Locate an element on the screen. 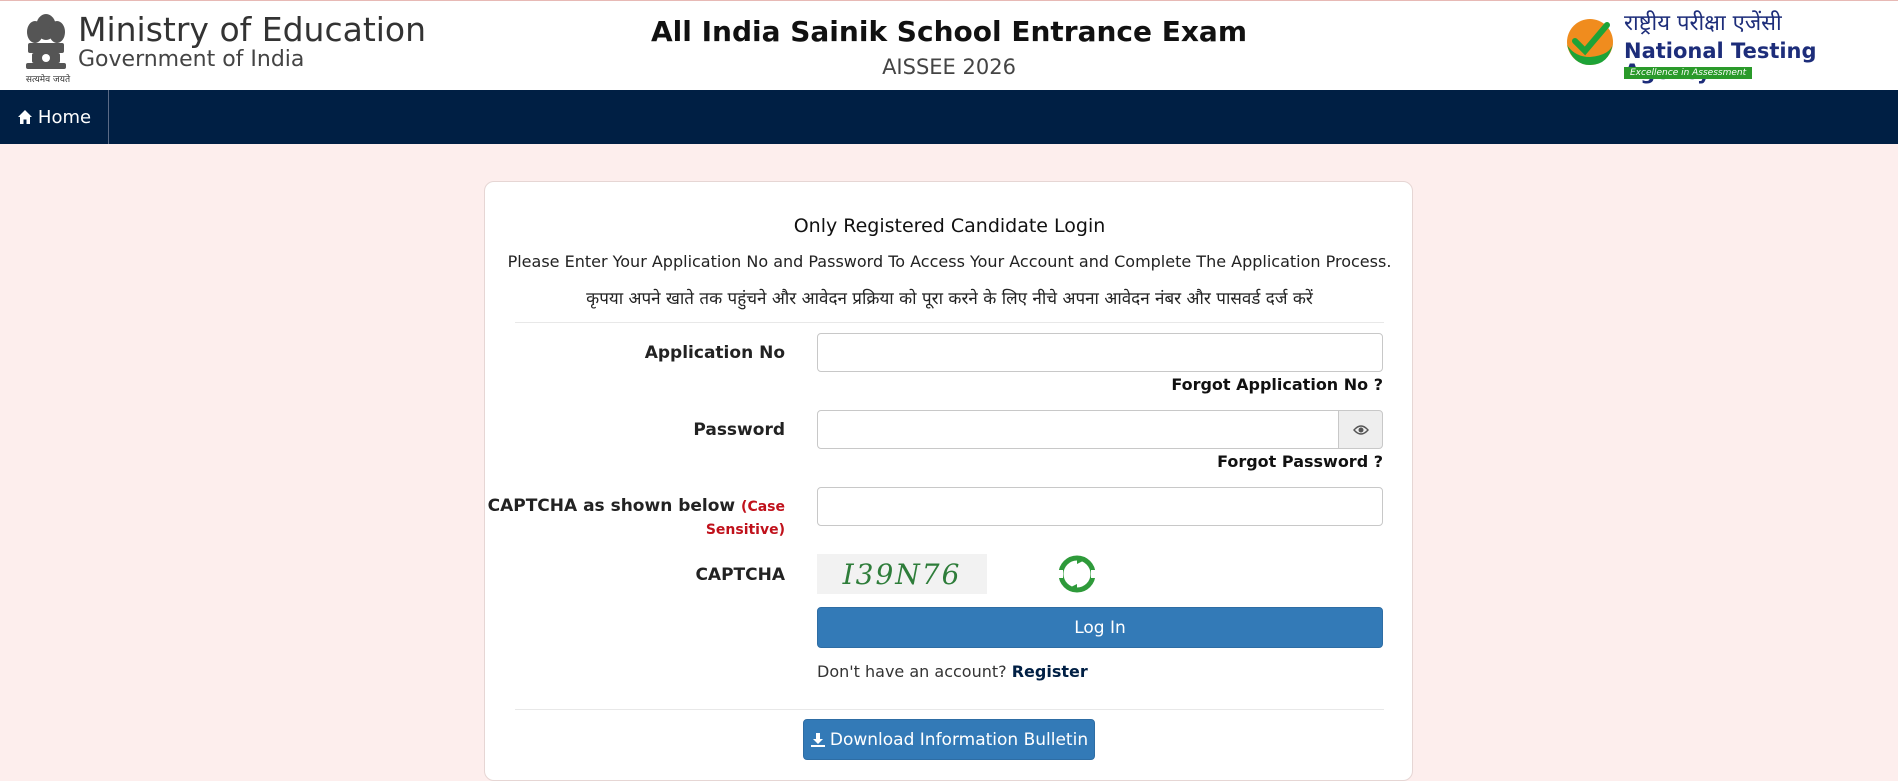 The width and height of the screenshot is (1898, 781). application-no-label: Application No is located at coordinates (714, 353).